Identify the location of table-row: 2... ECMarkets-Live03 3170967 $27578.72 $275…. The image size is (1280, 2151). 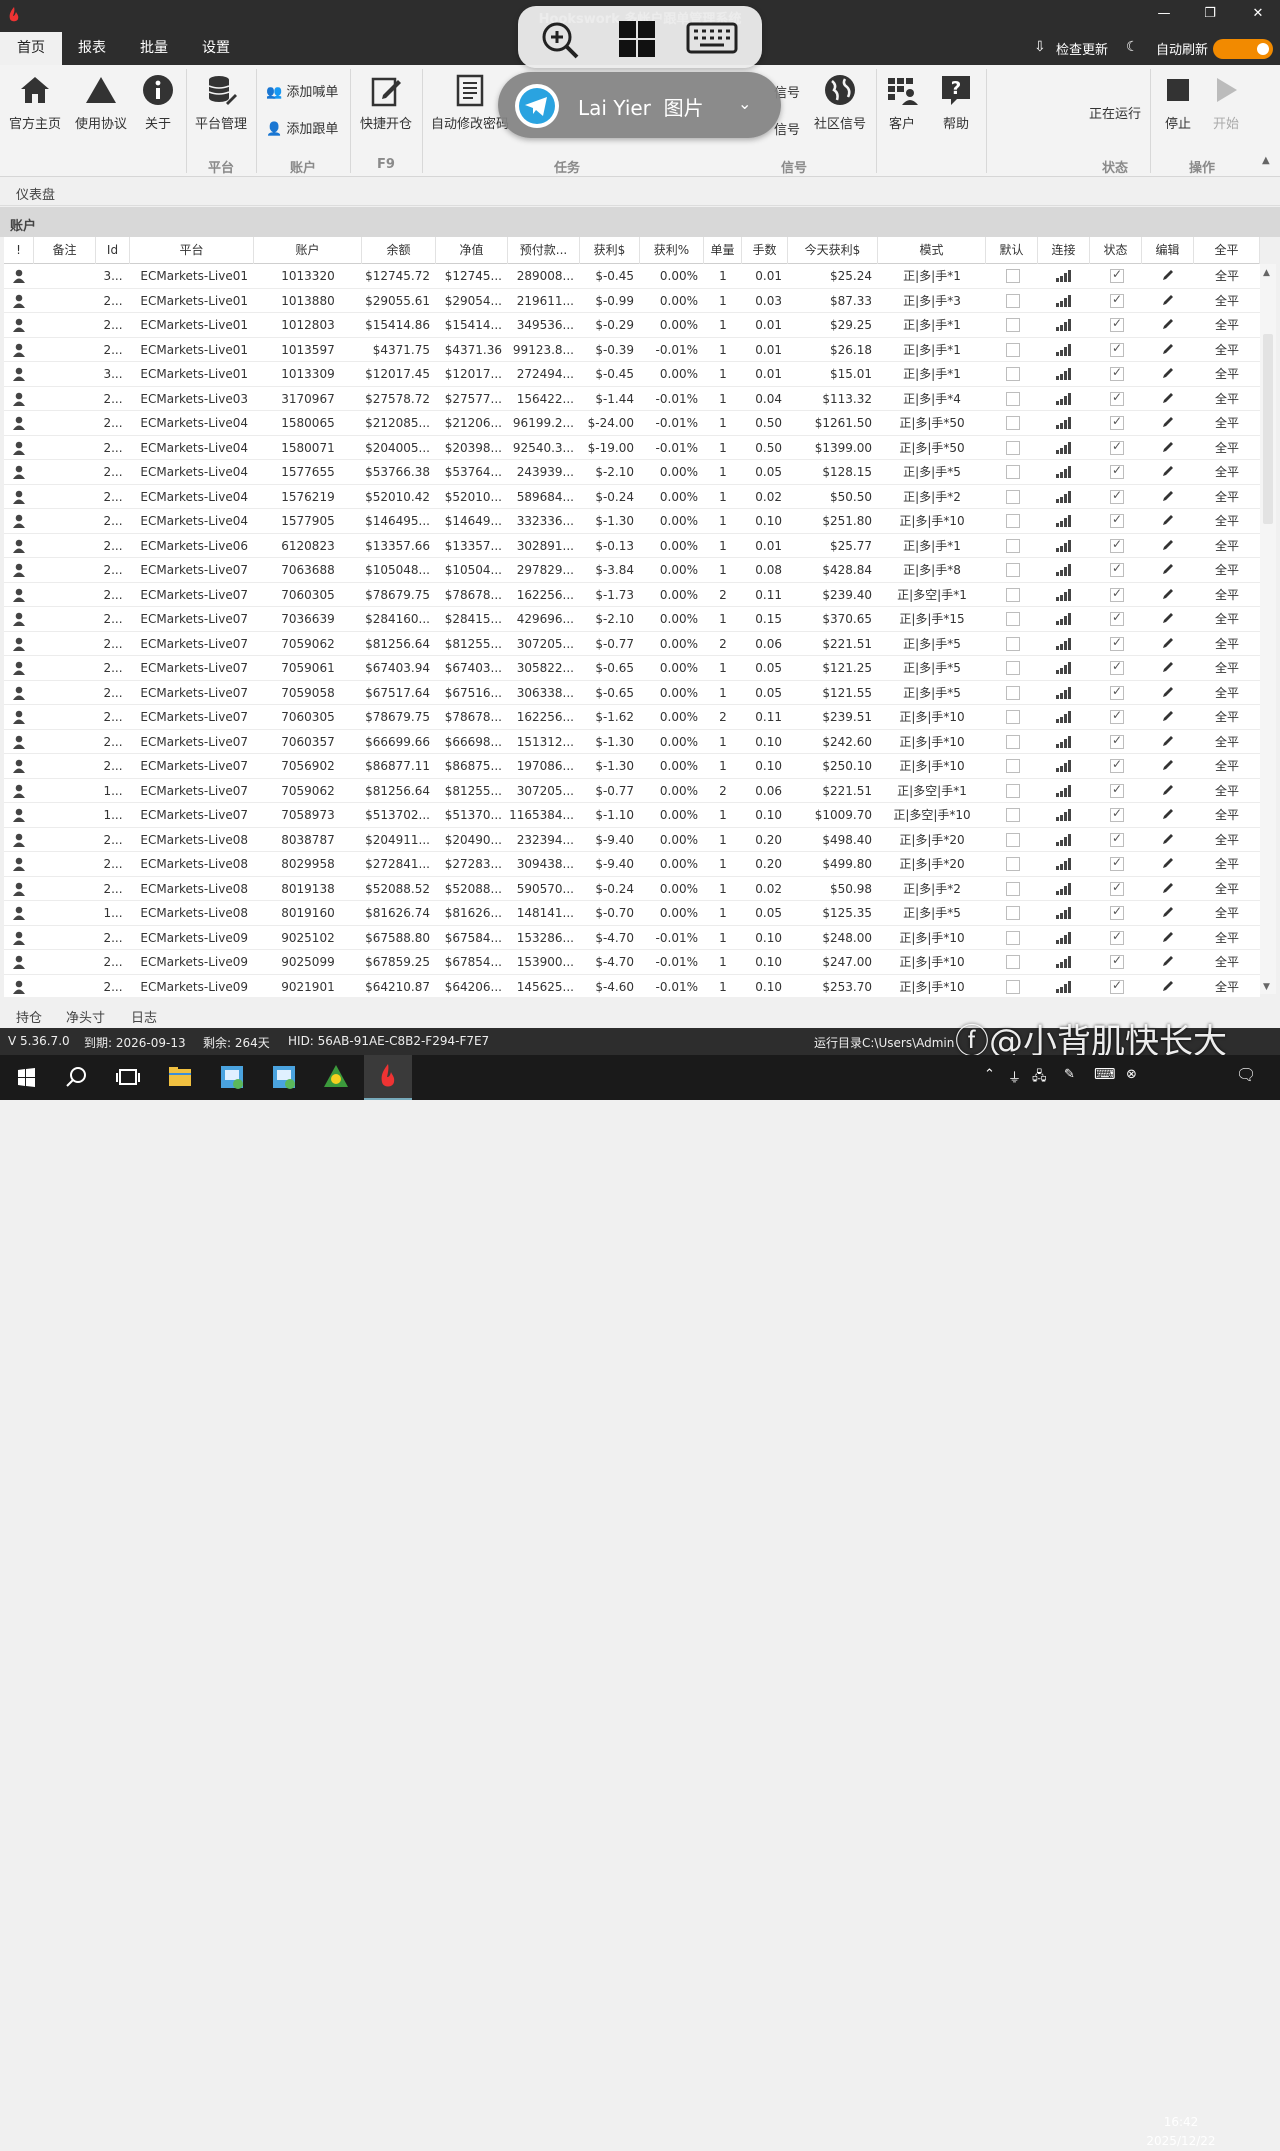
(632, 399).